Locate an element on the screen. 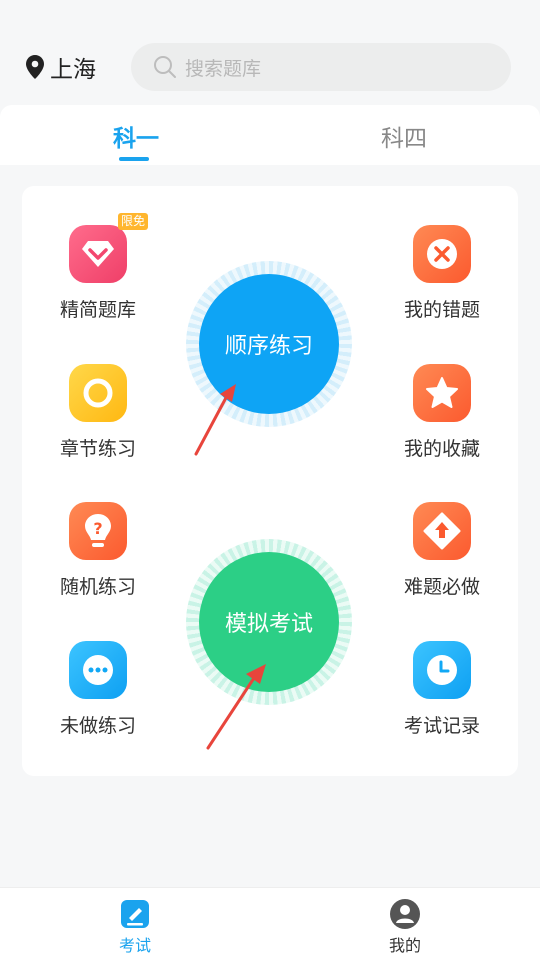 The width and height of the screenshot is (540, 960). grid-item-exam-records: 考试记录 is located at coordinates (442, 689).